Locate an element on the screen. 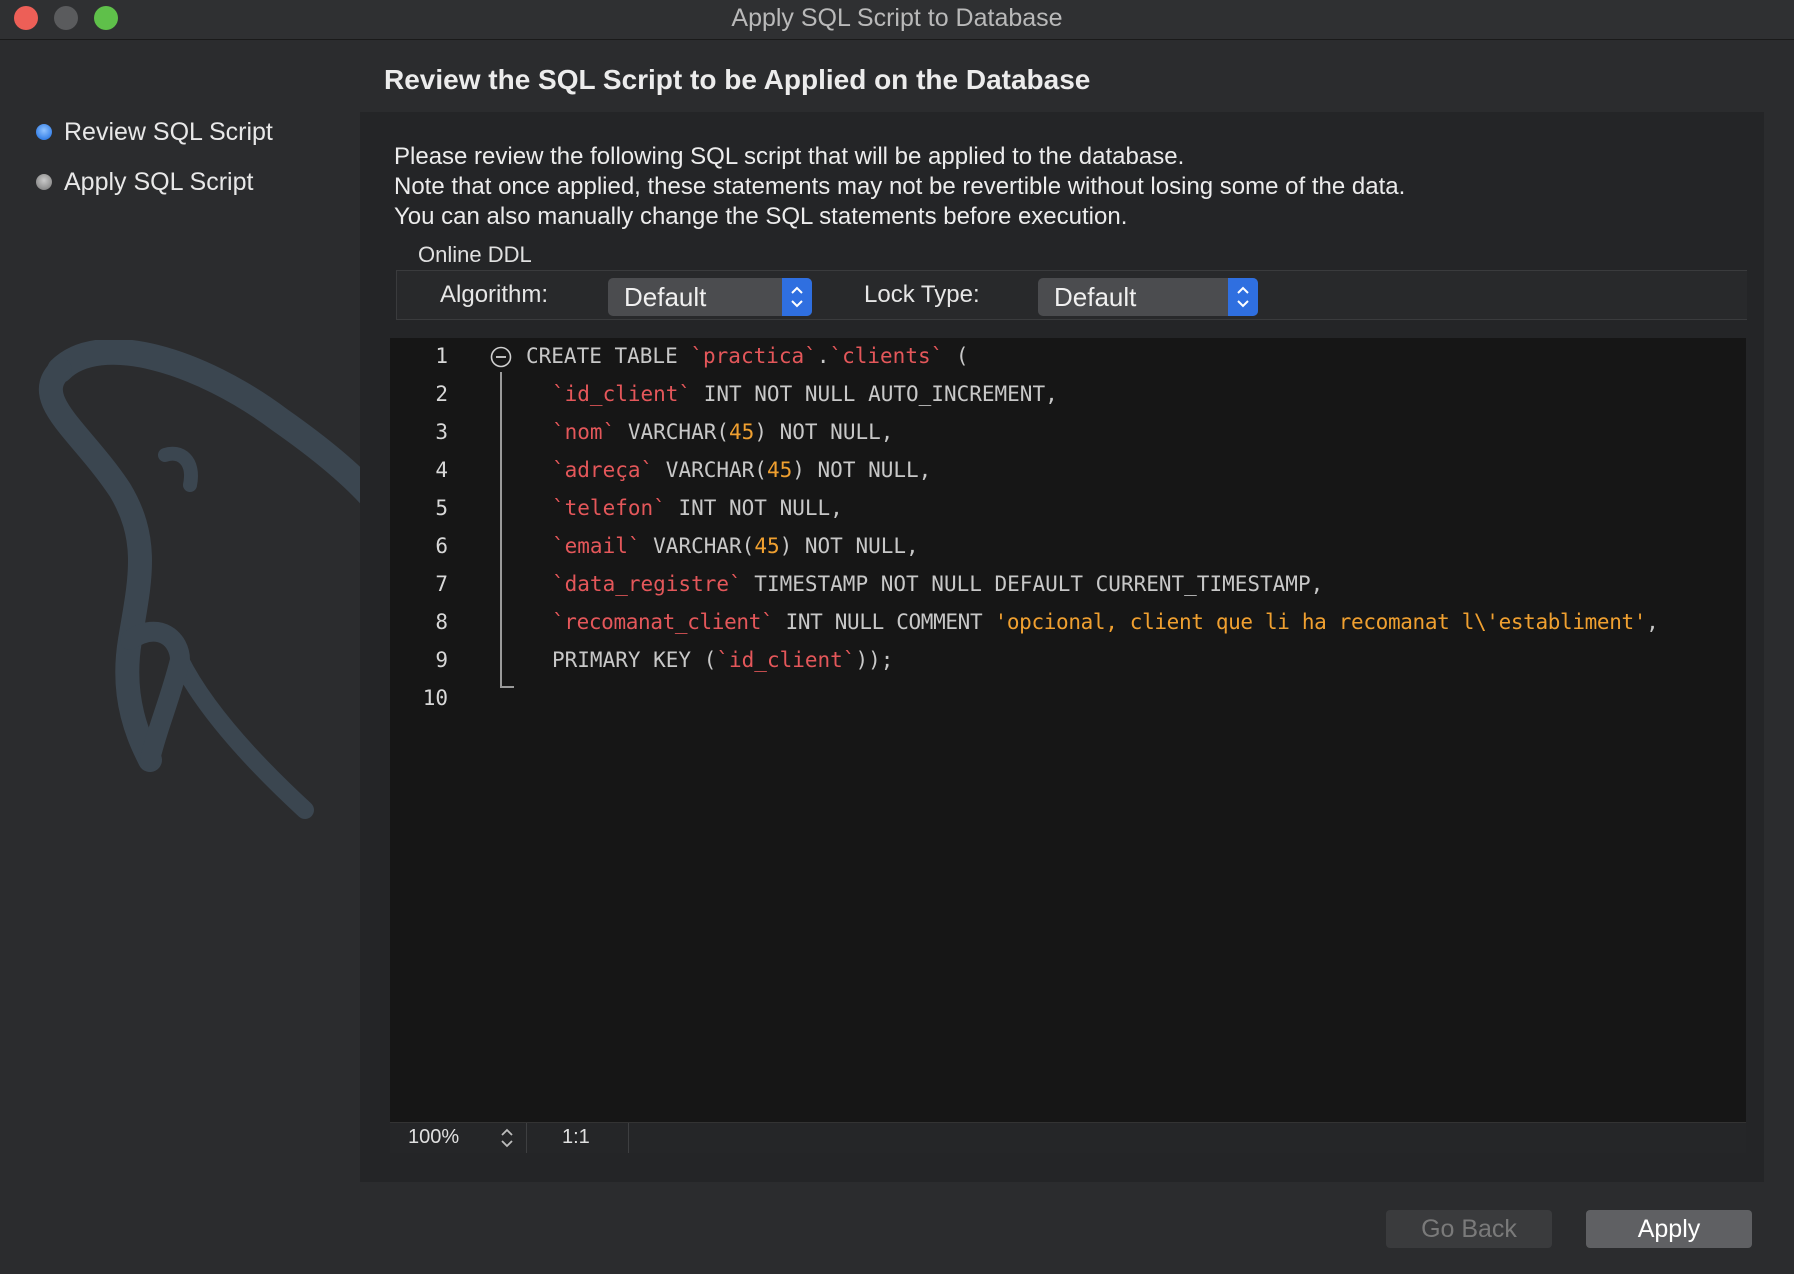 This screenshot has width=1794, height=1274. line-number: 6 is located at coordinates (441, 546).